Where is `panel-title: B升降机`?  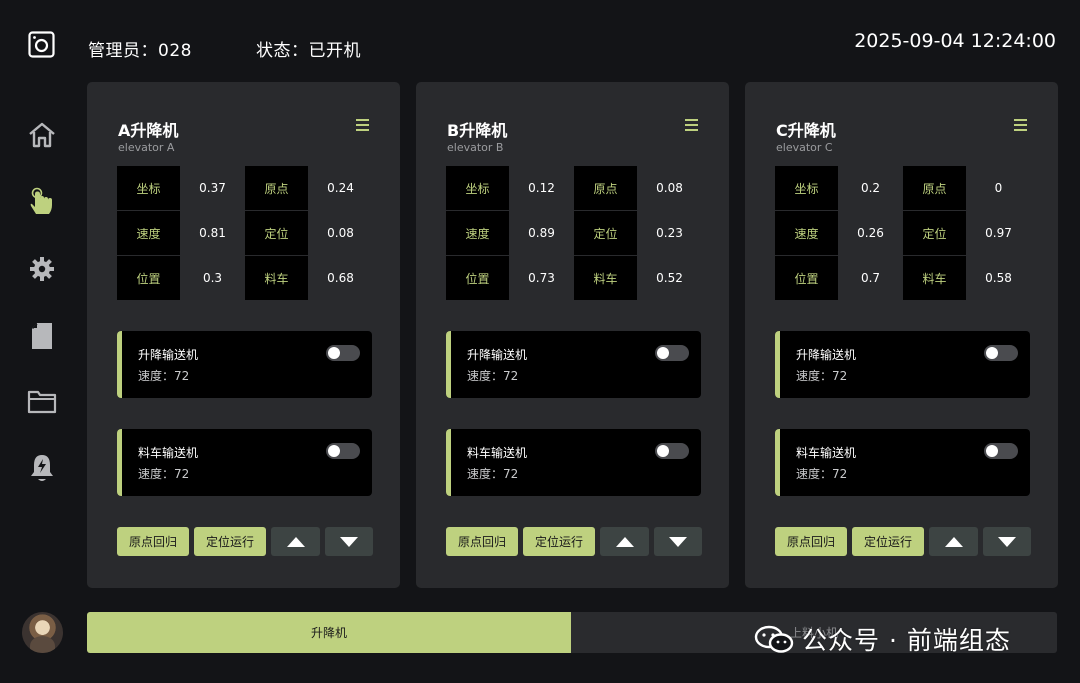 panel-title: B升降机 is located at coordinates (477, 130).